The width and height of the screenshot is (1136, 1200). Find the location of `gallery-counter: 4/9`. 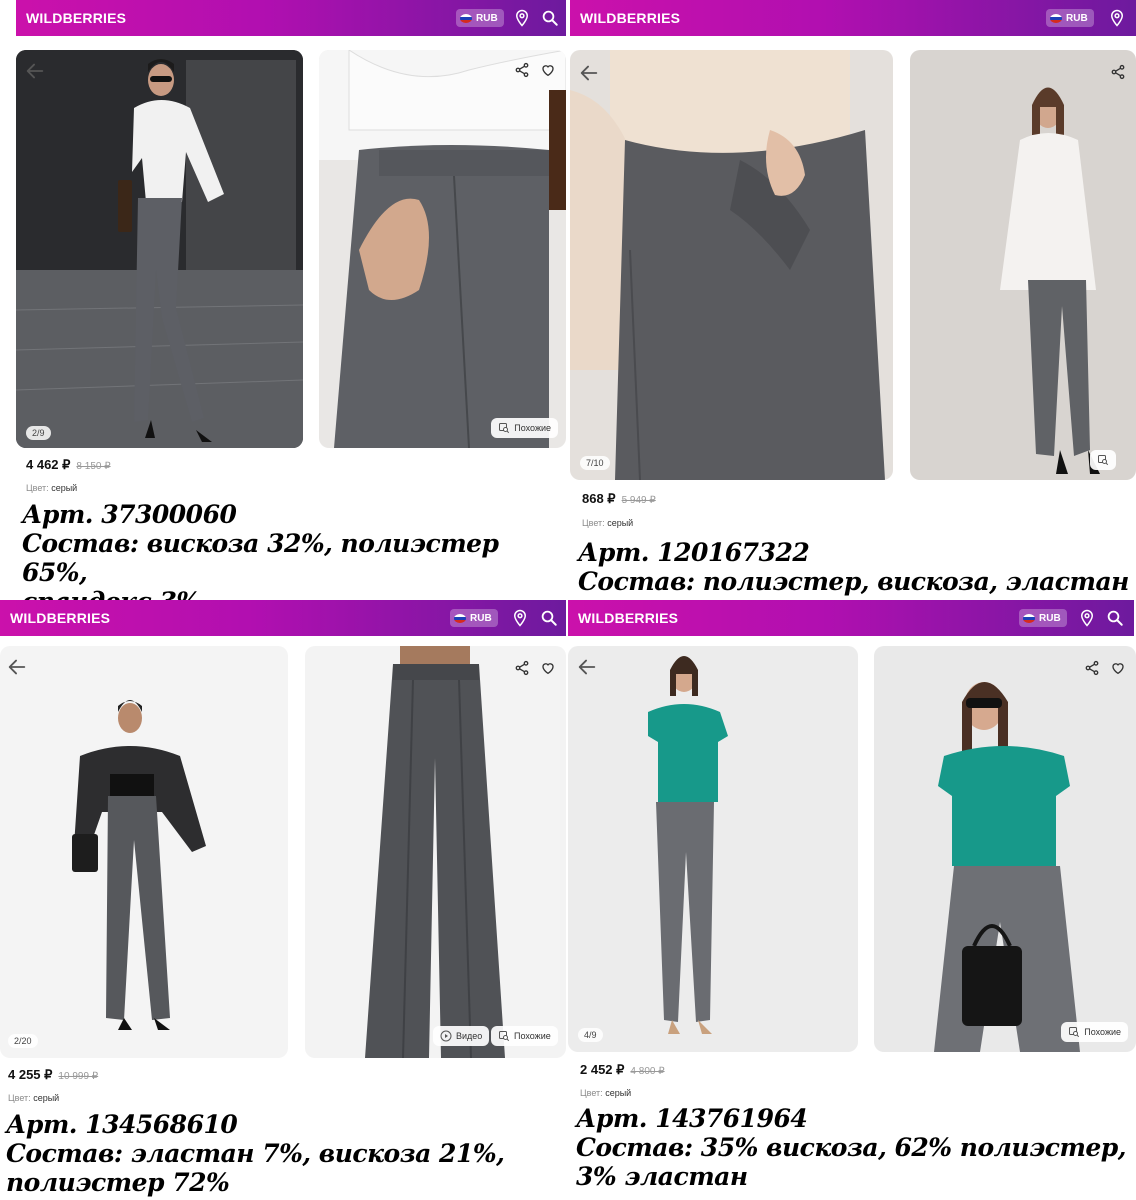

gallery-counter: 4/9 is located at coordinates (590, 1035).